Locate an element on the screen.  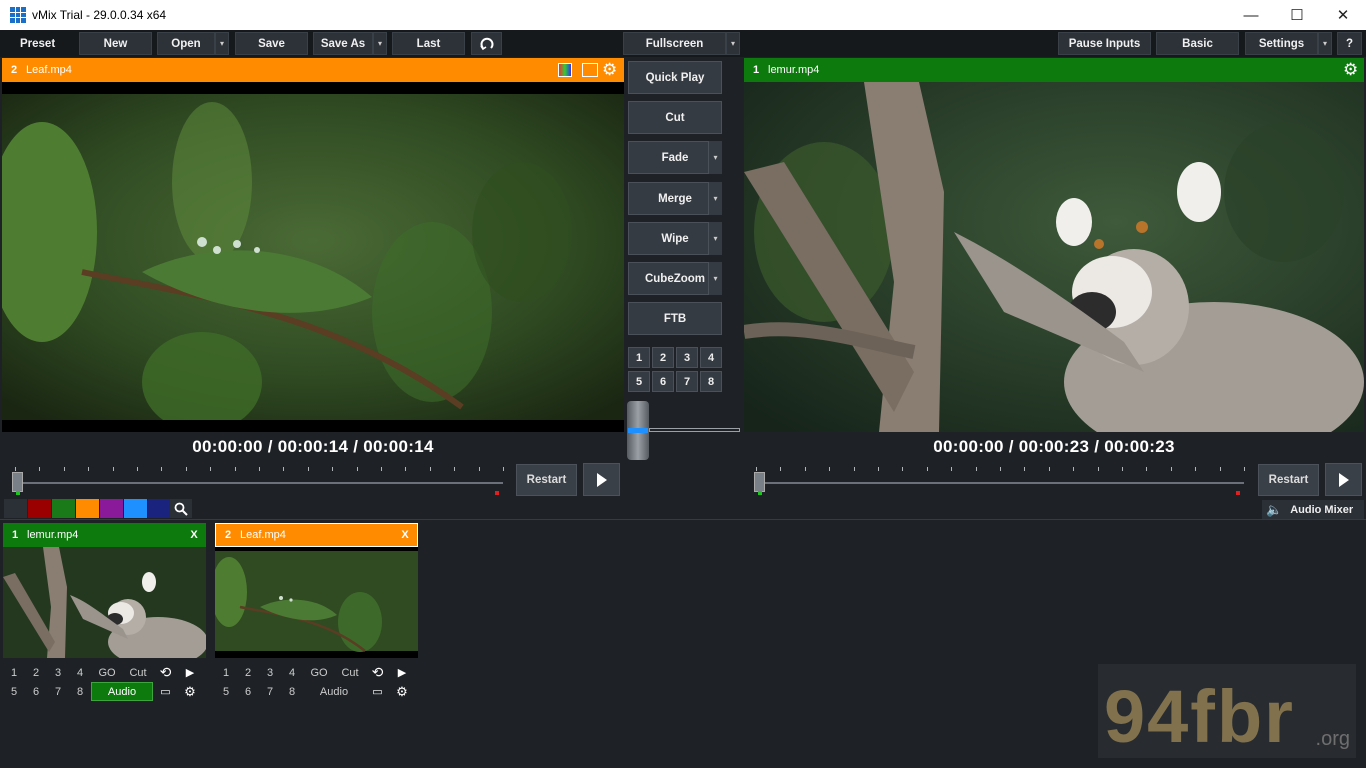
settings-button: Settings is located at coordinates (1281, 43).